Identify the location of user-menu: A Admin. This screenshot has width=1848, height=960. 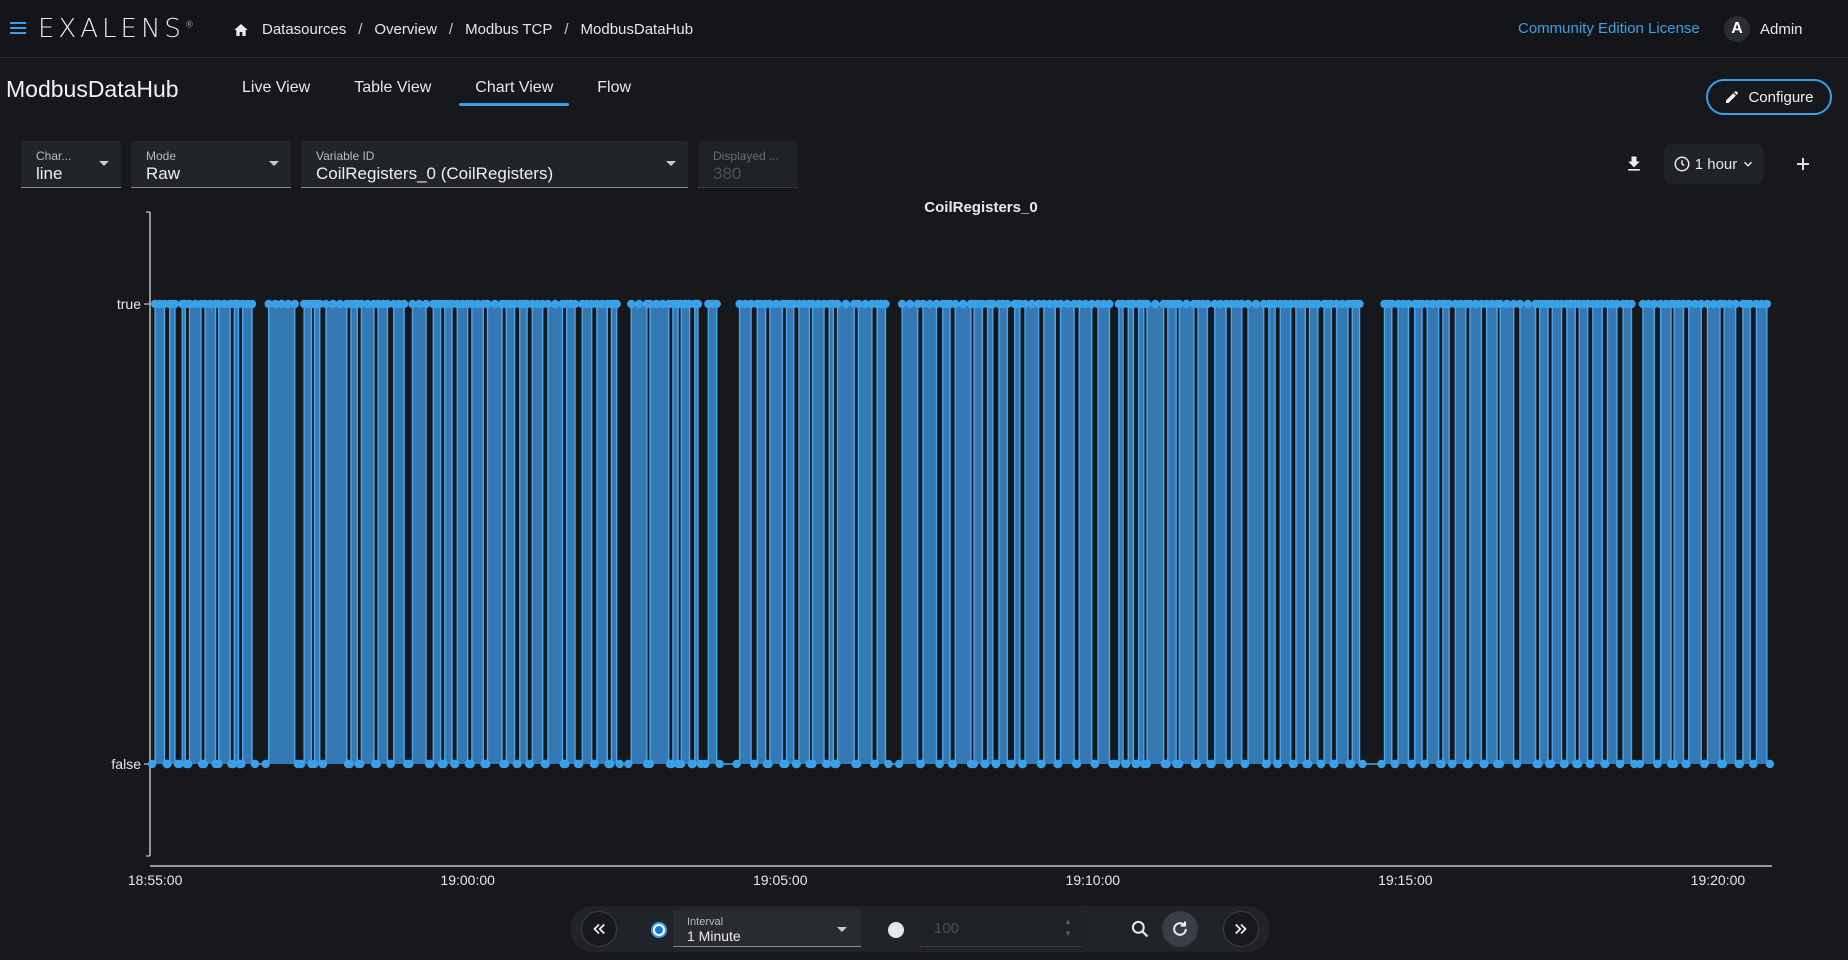
(1763, 29).